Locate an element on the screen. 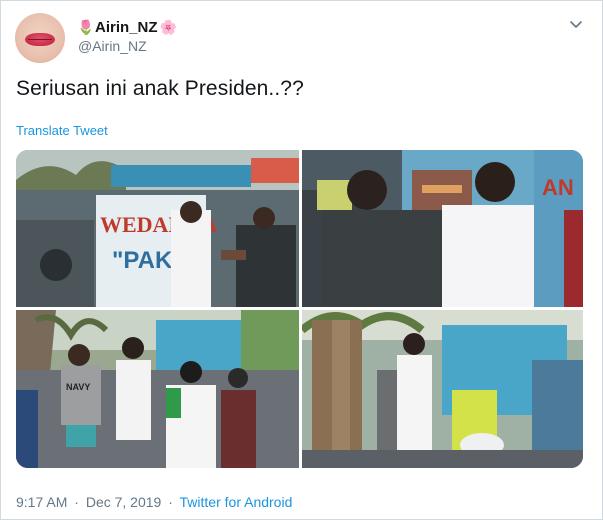  photo-2: AN is located at coordinates (442, 228).